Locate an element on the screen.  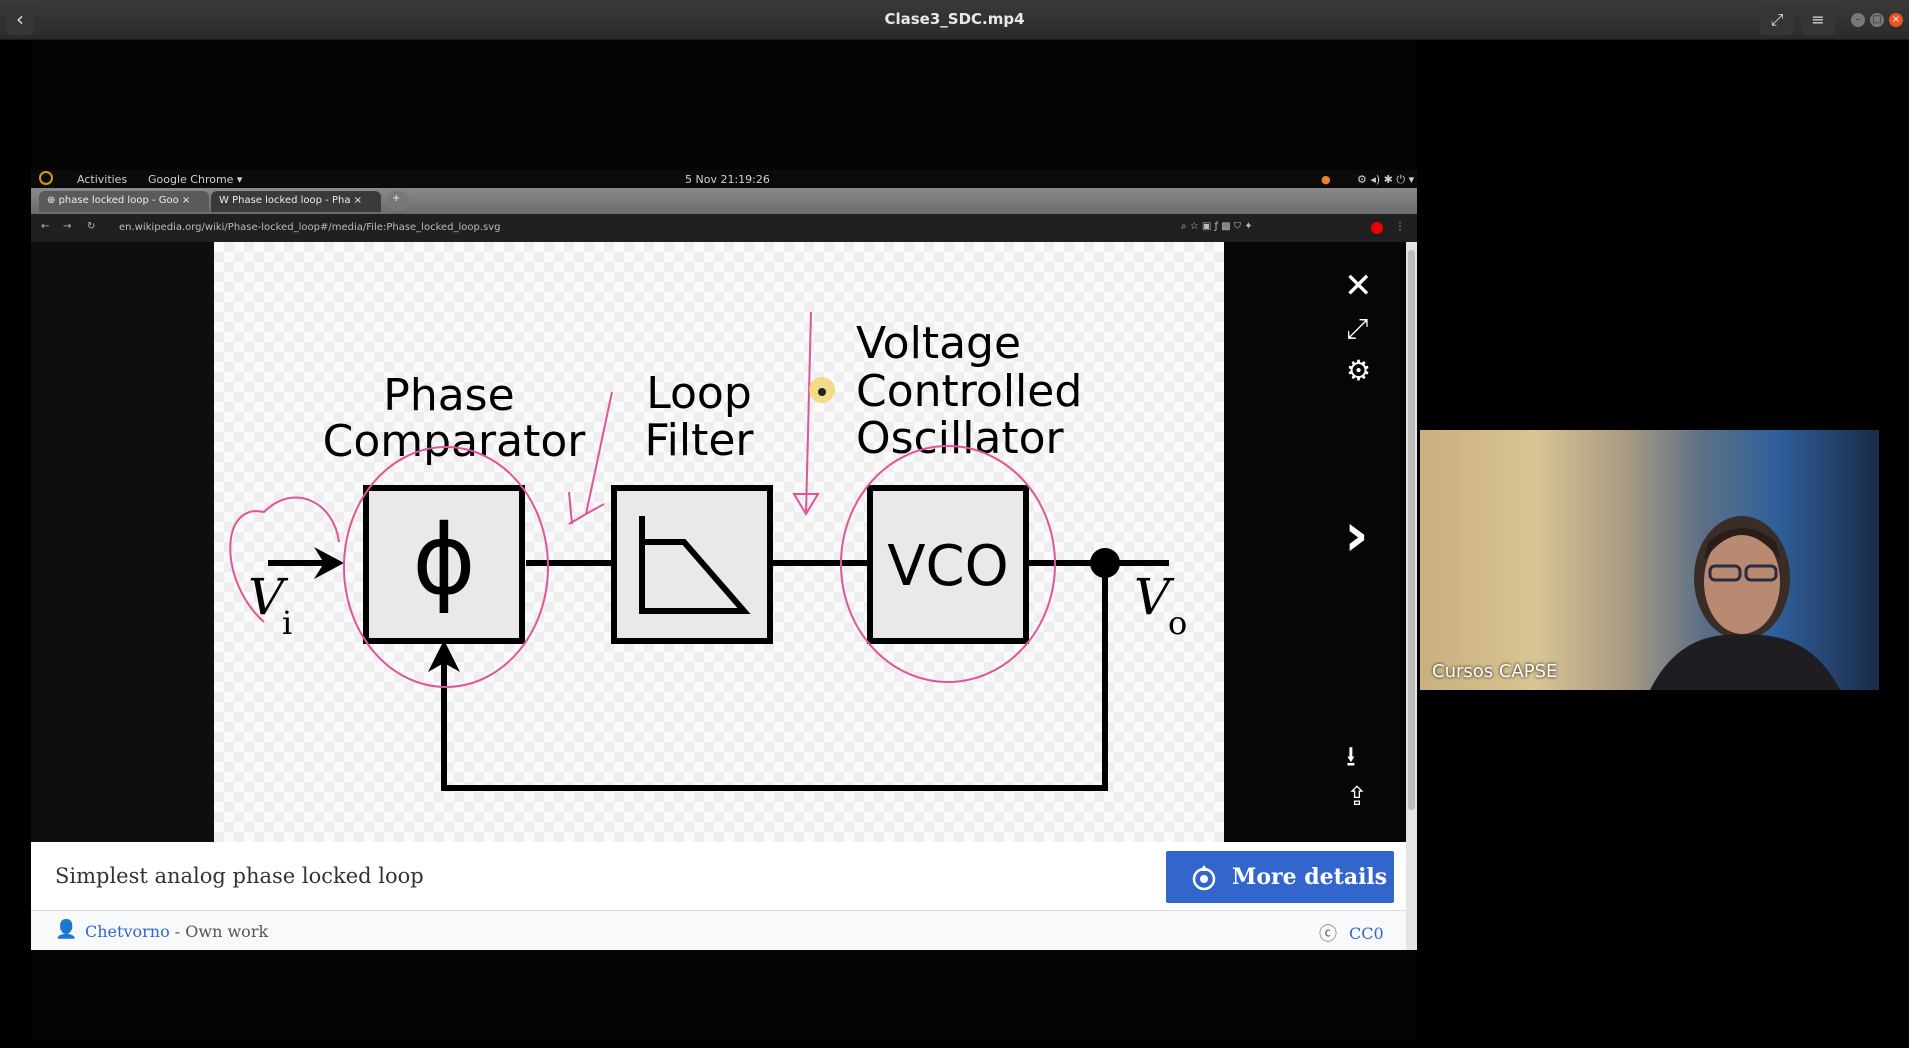
vco-label-1: Voltage is located at coordinates (938, 343).